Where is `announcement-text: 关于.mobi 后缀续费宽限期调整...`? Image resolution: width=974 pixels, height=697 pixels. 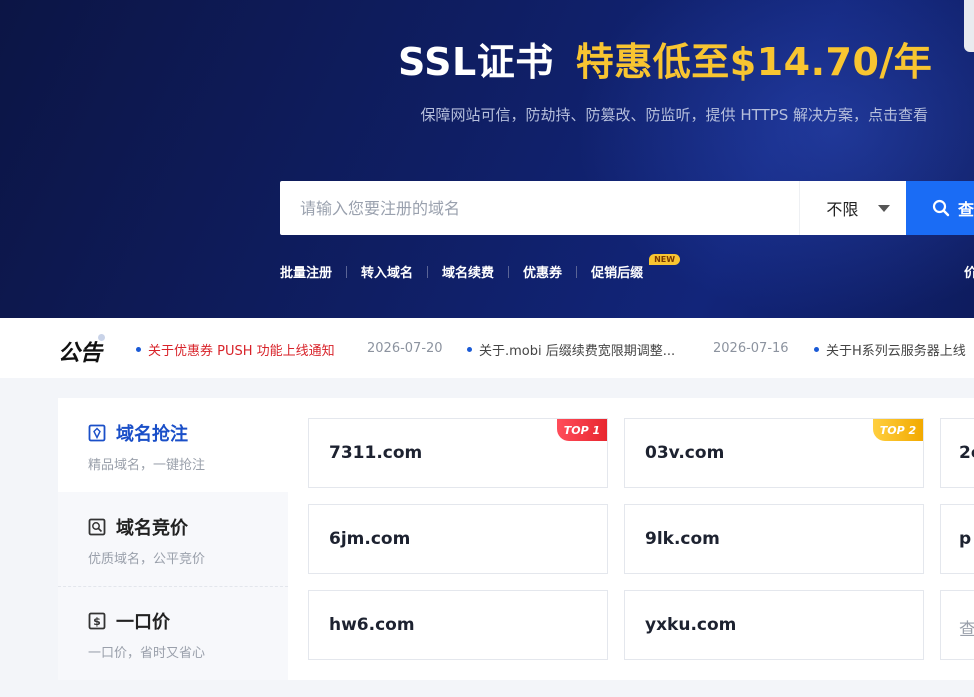 announcement-text: 关于.mobi 后缀续费宽限期调整... is located at coordinates (577, 351).